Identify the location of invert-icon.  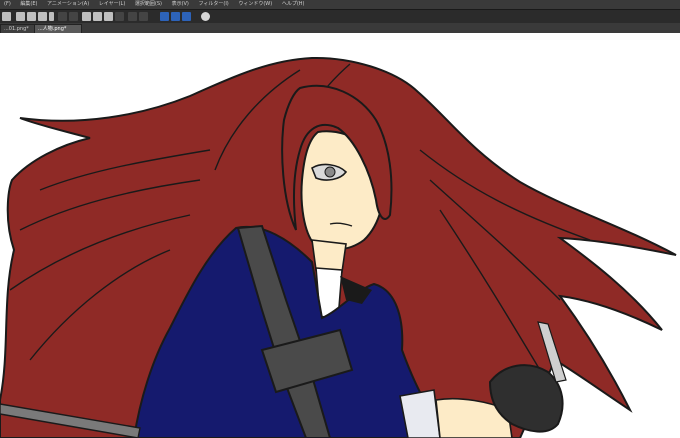
(132, 16).